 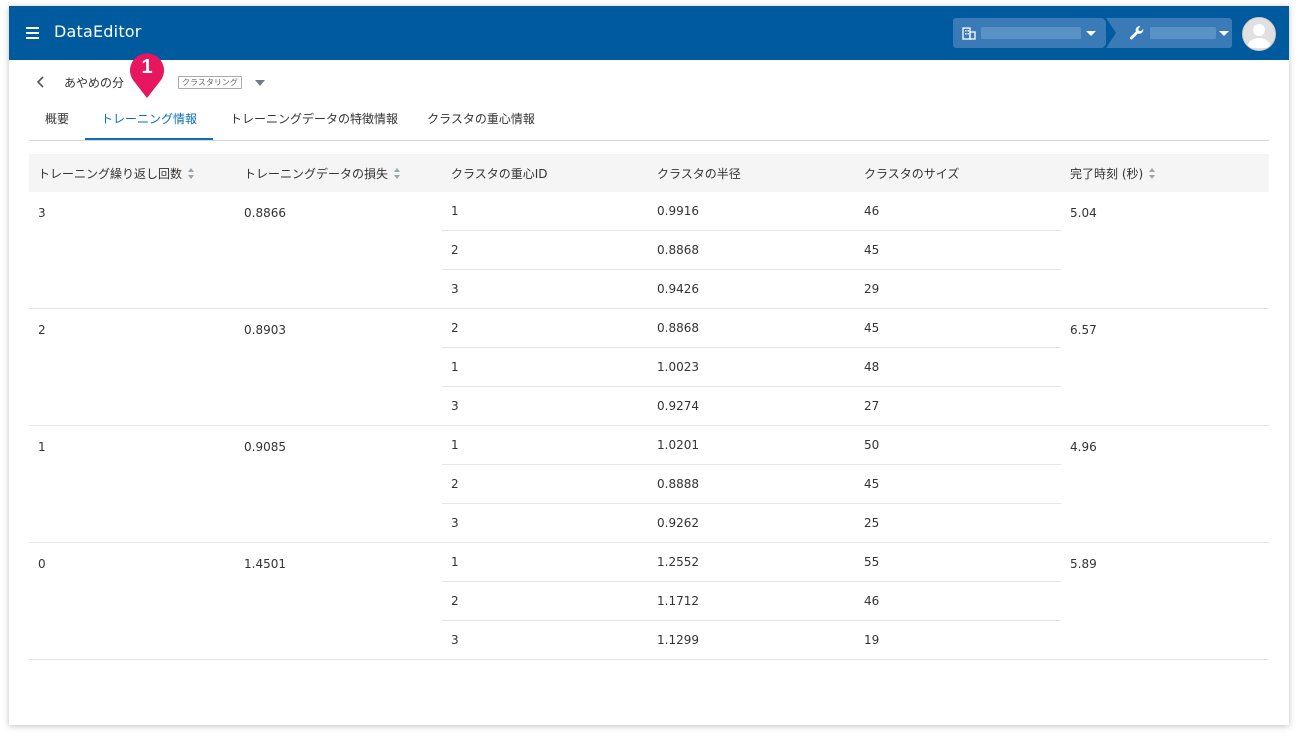 What do you see at coordinates (132, 367) in the screenshot?
I see `iteration-cell: 2` at bounding box center [132, 367].